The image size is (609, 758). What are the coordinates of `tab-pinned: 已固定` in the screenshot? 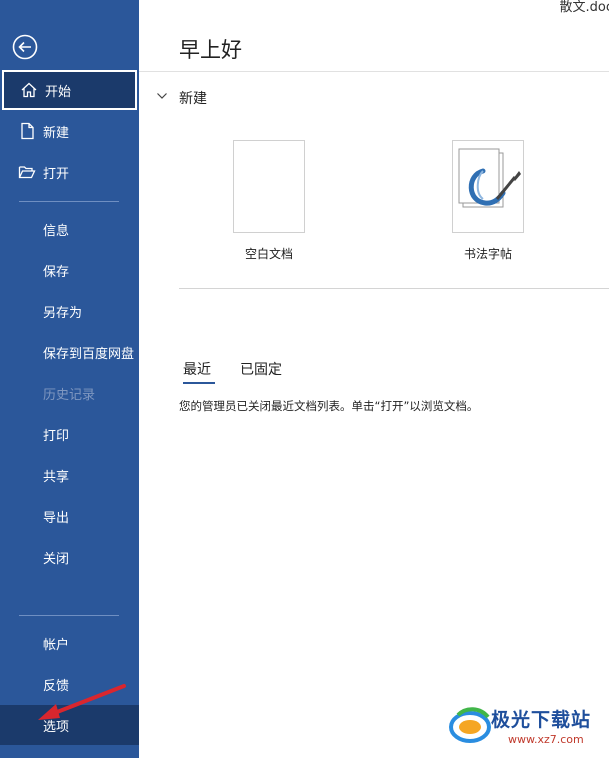 It's located at (261, 369).